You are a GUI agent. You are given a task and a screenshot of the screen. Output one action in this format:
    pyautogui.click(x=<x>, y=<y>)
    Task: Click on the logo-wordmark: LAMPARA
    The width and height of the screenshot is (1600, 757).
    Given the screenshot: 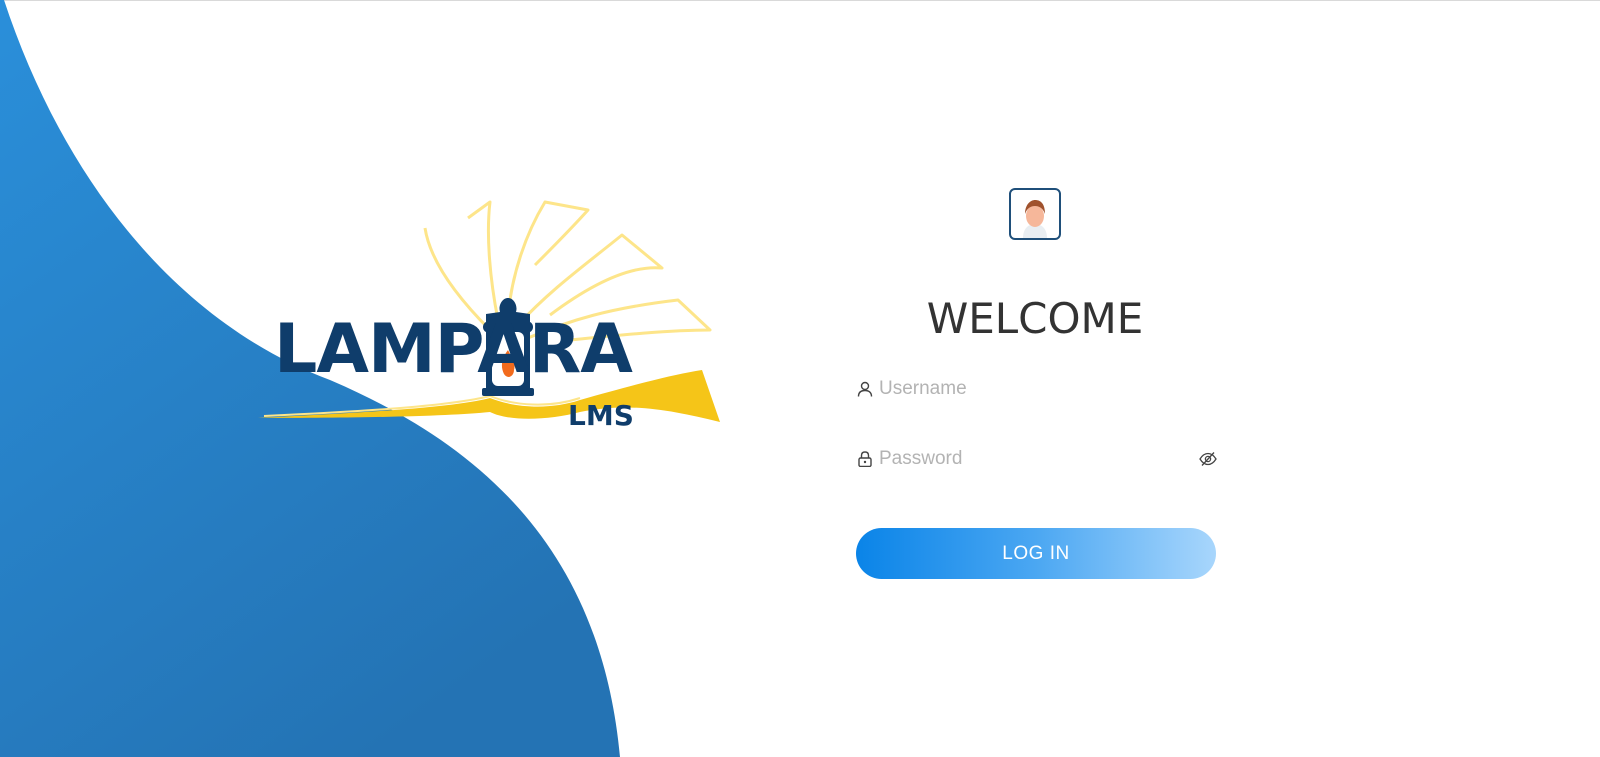 What is the action you would take?
    pyautogui.click(x=453, y=350)
    